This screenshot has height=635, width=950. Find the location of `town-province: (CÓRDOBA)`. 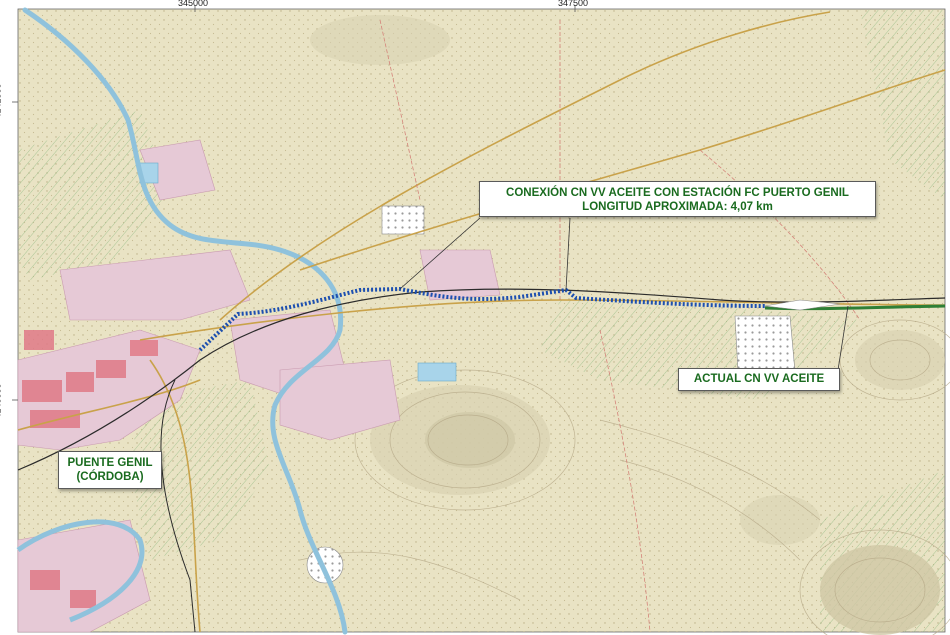

town-province: (CÓRDOBA) is located at coordinates (110, 477).